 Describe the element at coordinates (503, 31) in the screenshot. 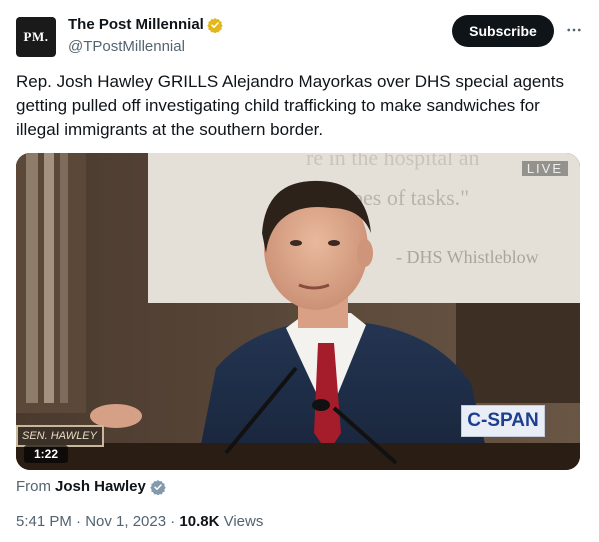

I see `subscribe-button: Subscribe` at that location.